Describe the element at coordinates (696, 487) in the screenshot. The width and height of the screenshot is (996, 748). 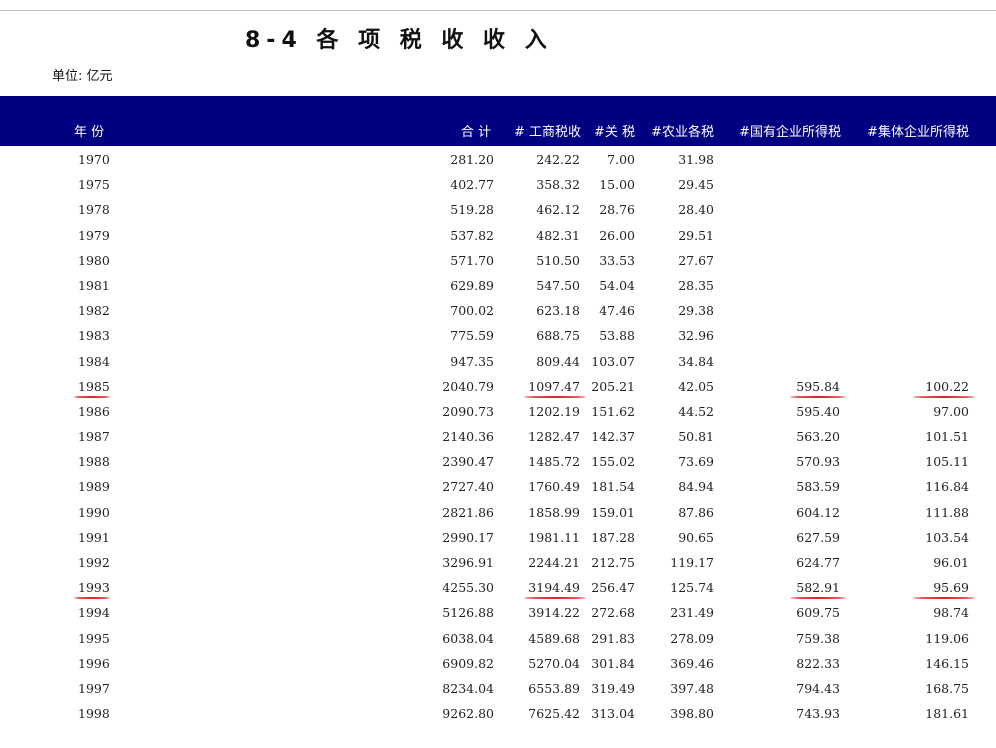
I see `agricultural-tax-cell: 84.94` at that location.